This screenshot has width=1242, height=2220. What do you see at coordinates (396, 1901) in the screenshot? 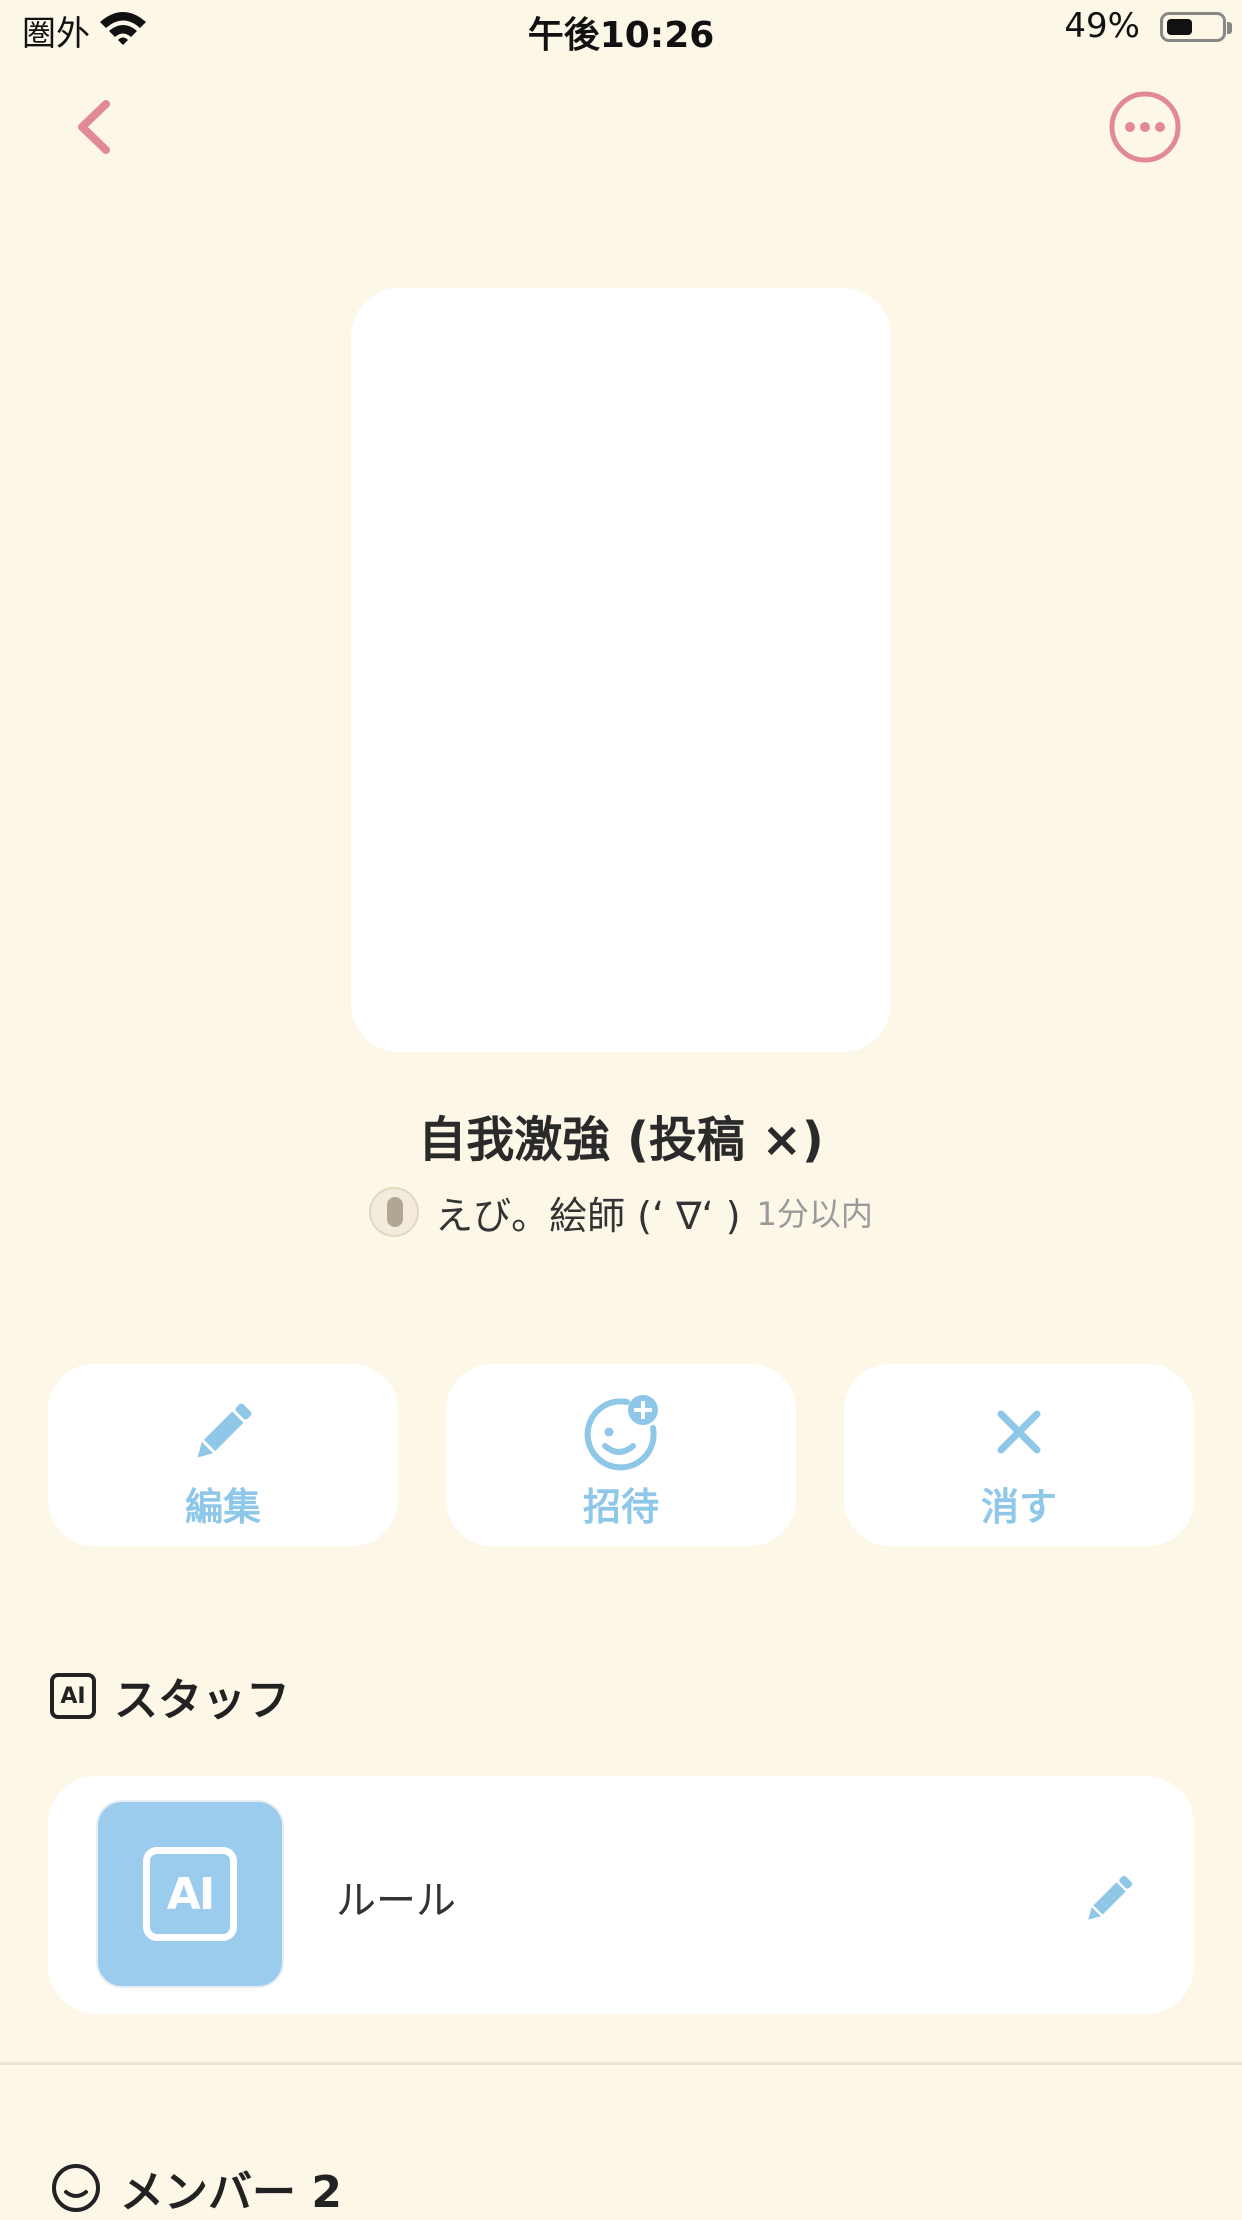
I see `staff-name: ルール` at bounding box center [396, 1901].